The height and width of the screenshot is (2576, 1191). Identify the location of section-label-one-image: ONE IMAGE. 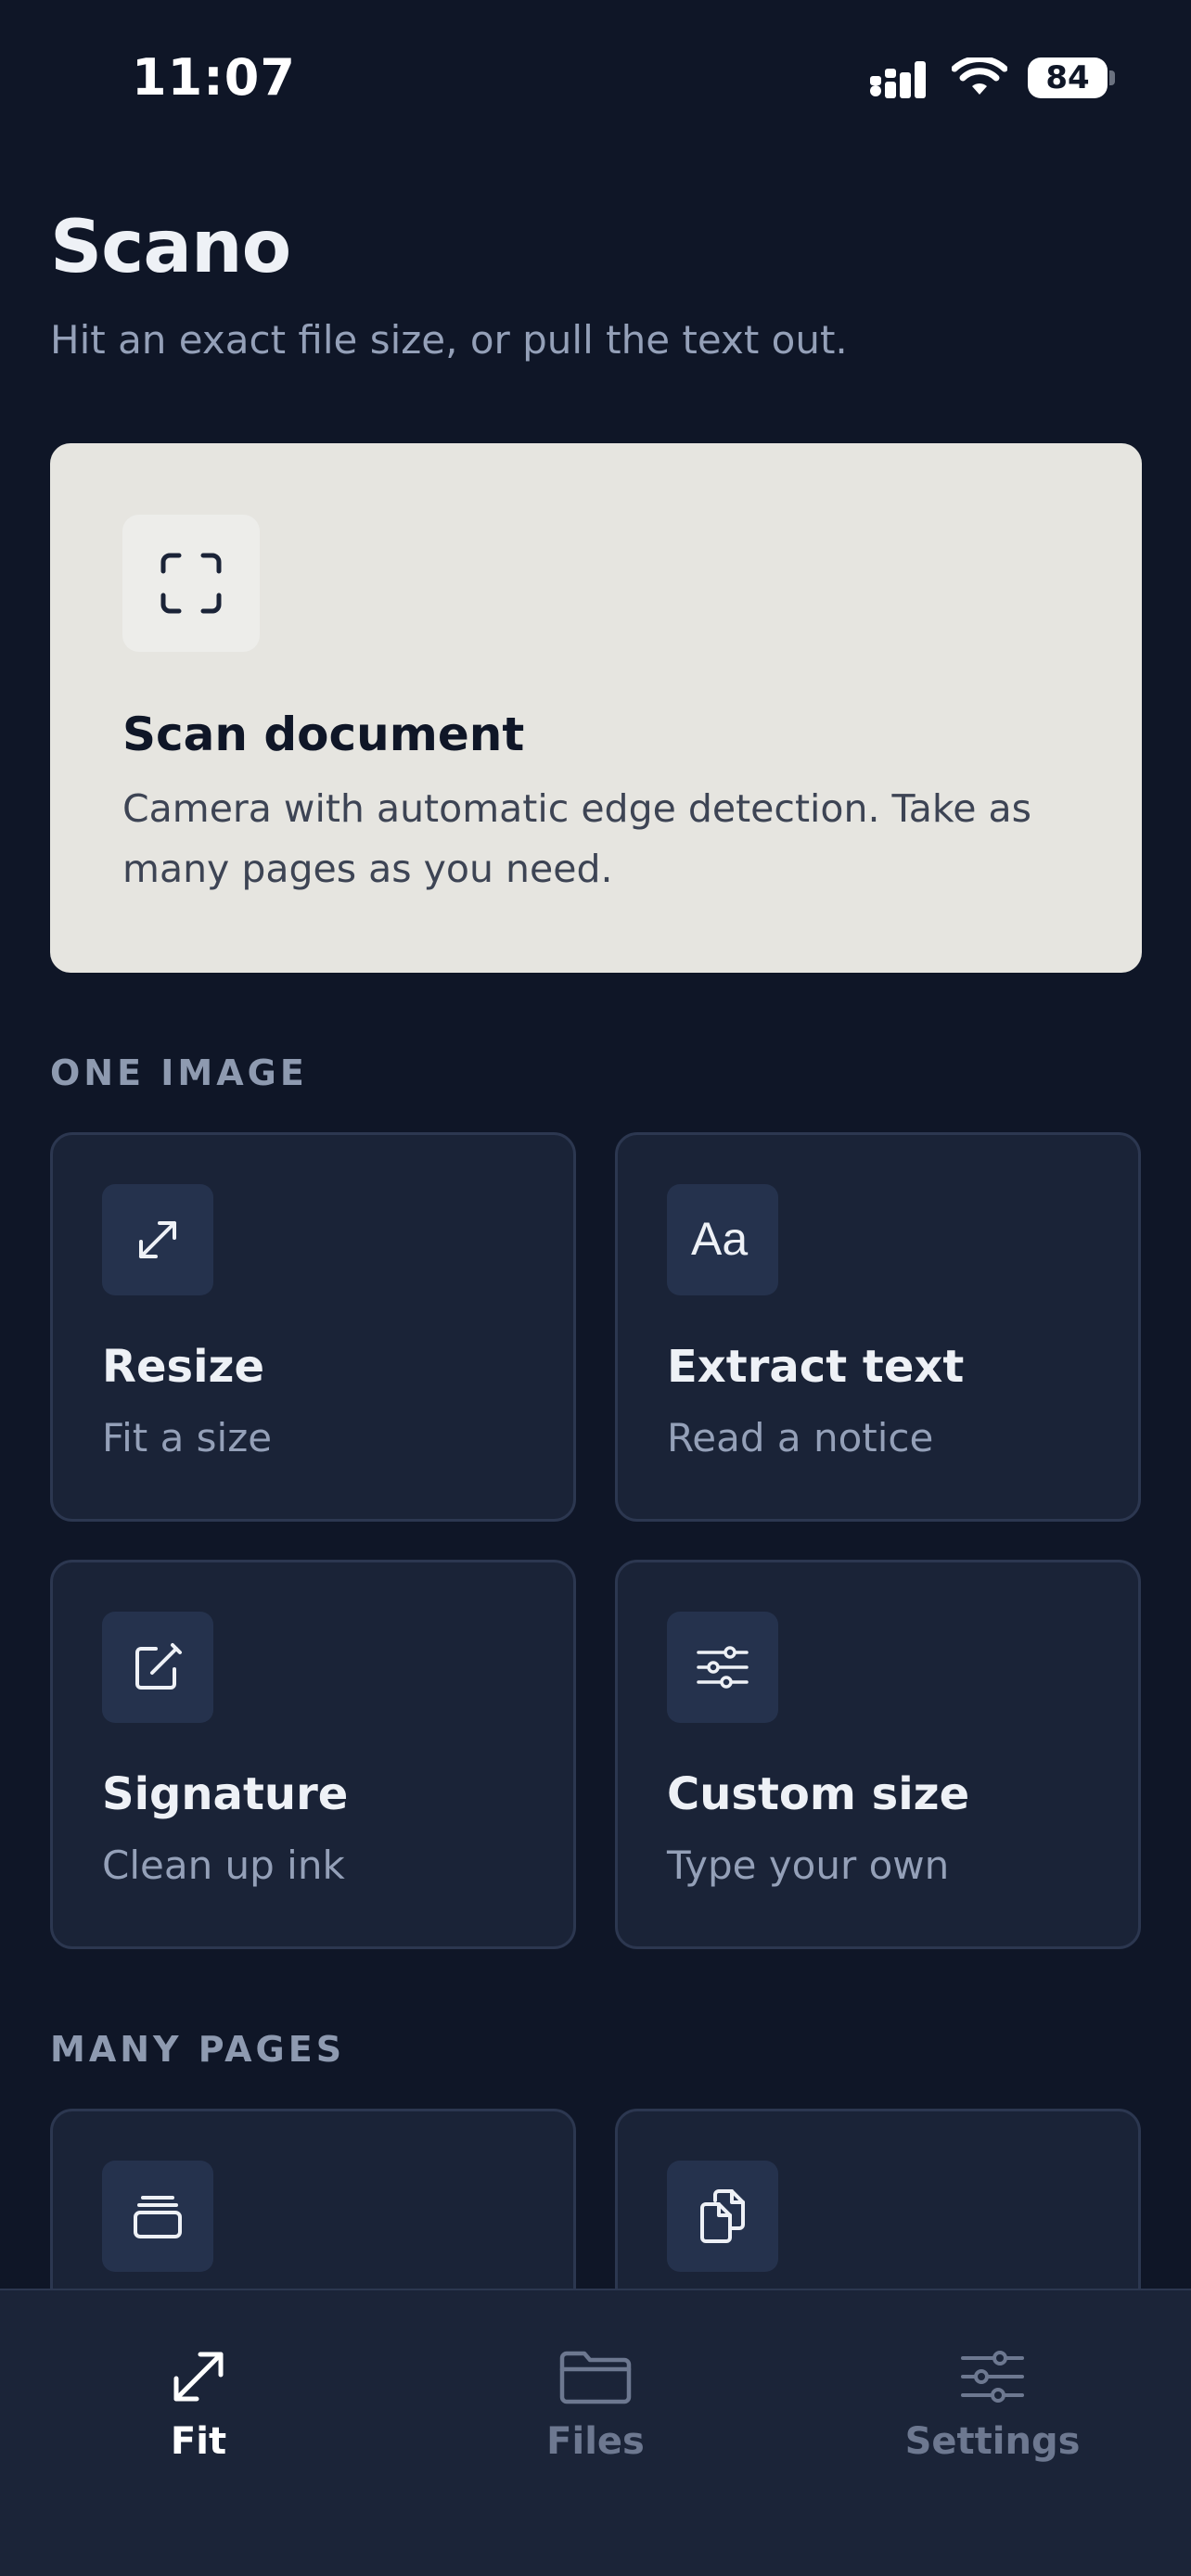
(179, 1072).